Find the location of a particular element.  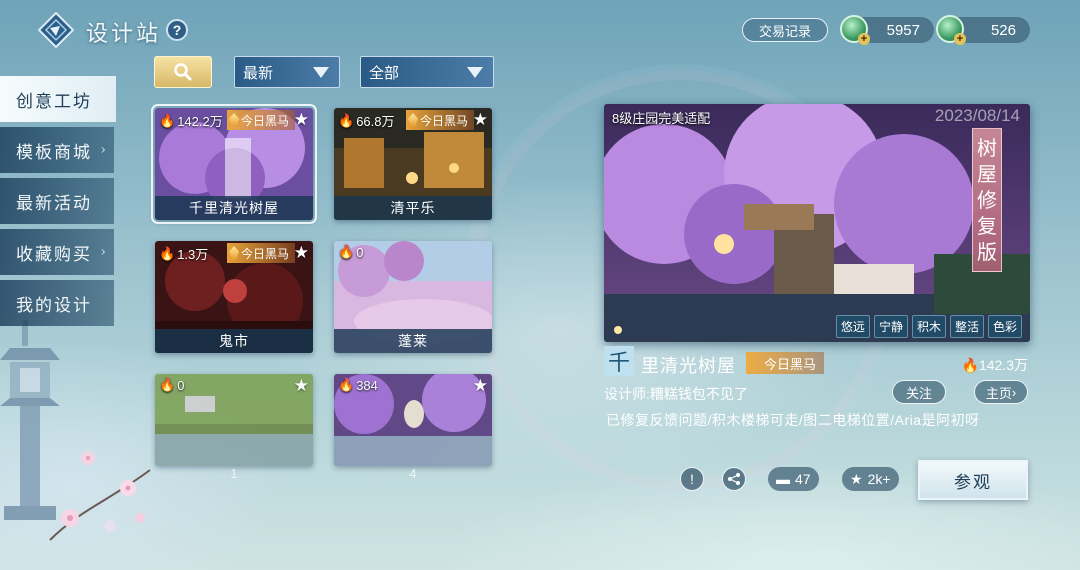

share-icon is located at coordinates (734, 479).